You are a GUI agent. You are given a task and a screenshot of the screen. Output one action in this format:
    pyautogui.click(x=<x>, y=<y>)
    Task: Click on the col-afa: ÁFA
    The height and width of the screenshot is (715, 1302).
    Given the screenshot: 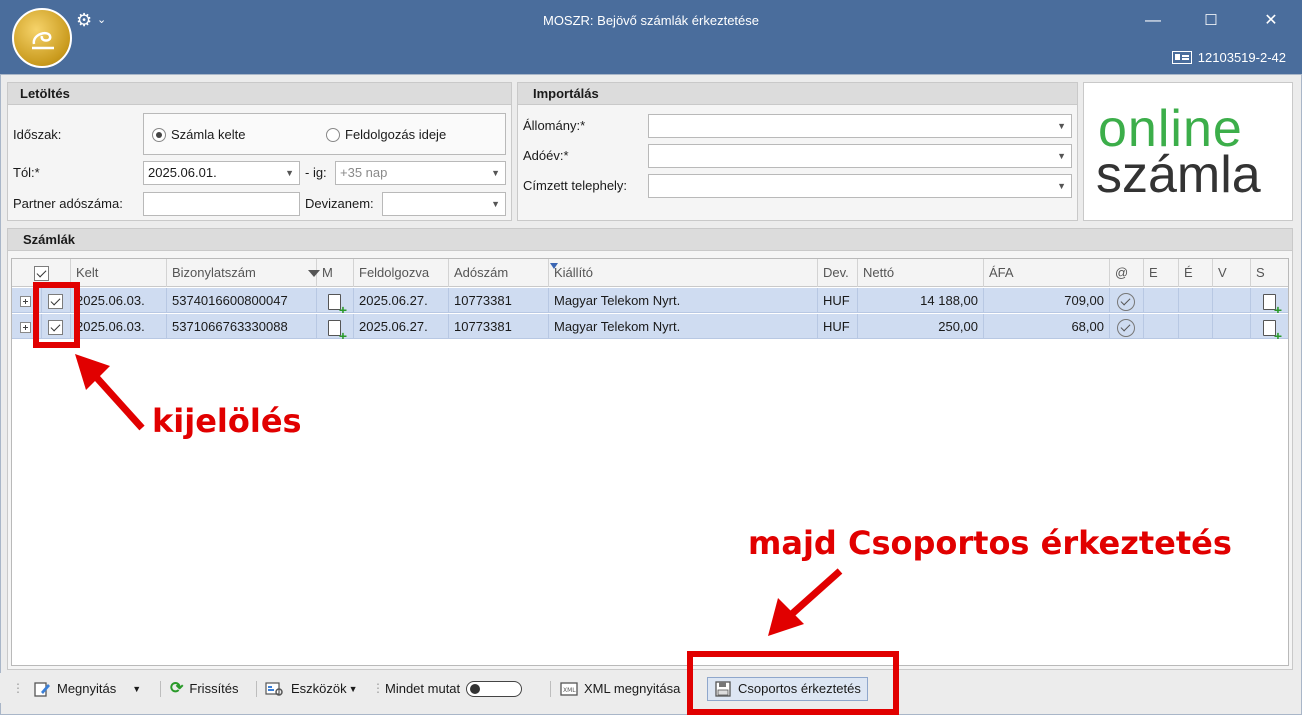 What is the action you would take?
    pyautogui.click(x=1047, y=273)
    